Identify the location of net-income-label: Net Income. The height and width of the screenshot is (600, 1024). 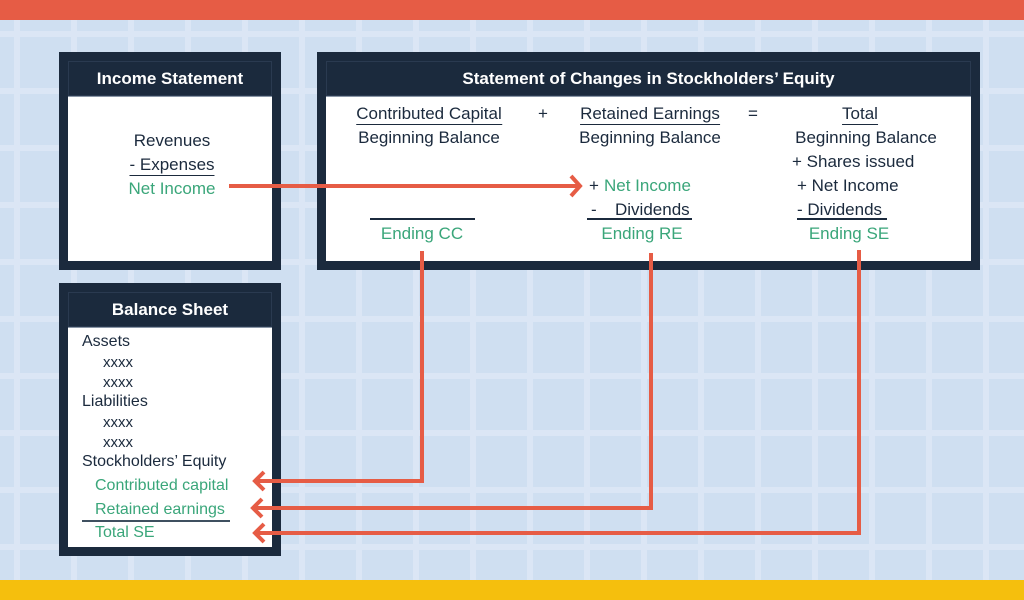
(172, 188).